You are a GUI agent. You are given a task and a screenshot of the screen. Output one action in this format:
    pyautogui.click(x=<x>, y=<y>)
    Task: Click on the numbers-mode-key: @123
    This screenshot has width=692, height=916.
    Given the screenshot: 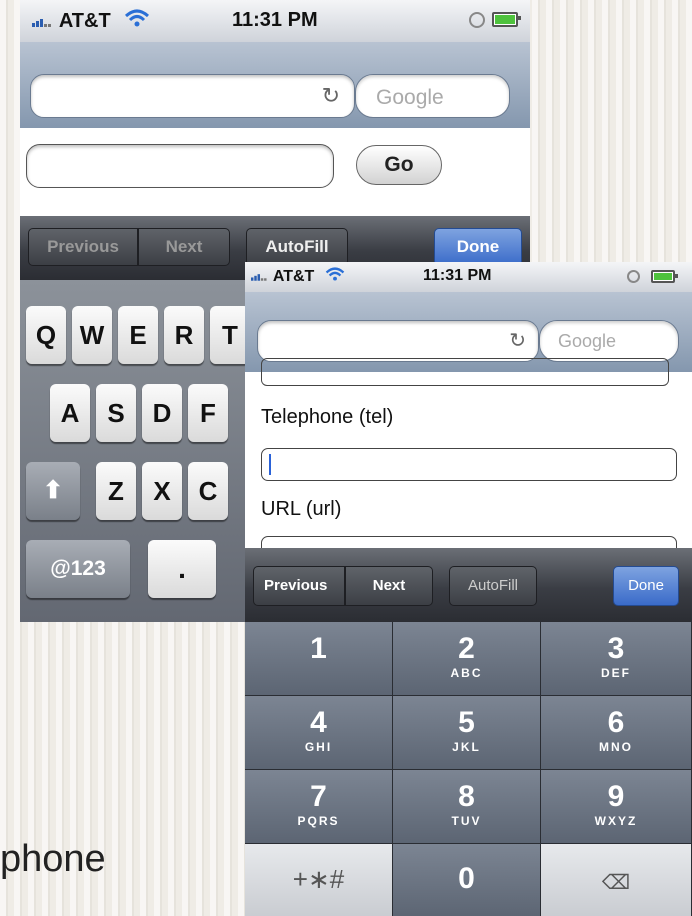 What is the action you would take?
    pyautogui.click(x=78, y=569)
    